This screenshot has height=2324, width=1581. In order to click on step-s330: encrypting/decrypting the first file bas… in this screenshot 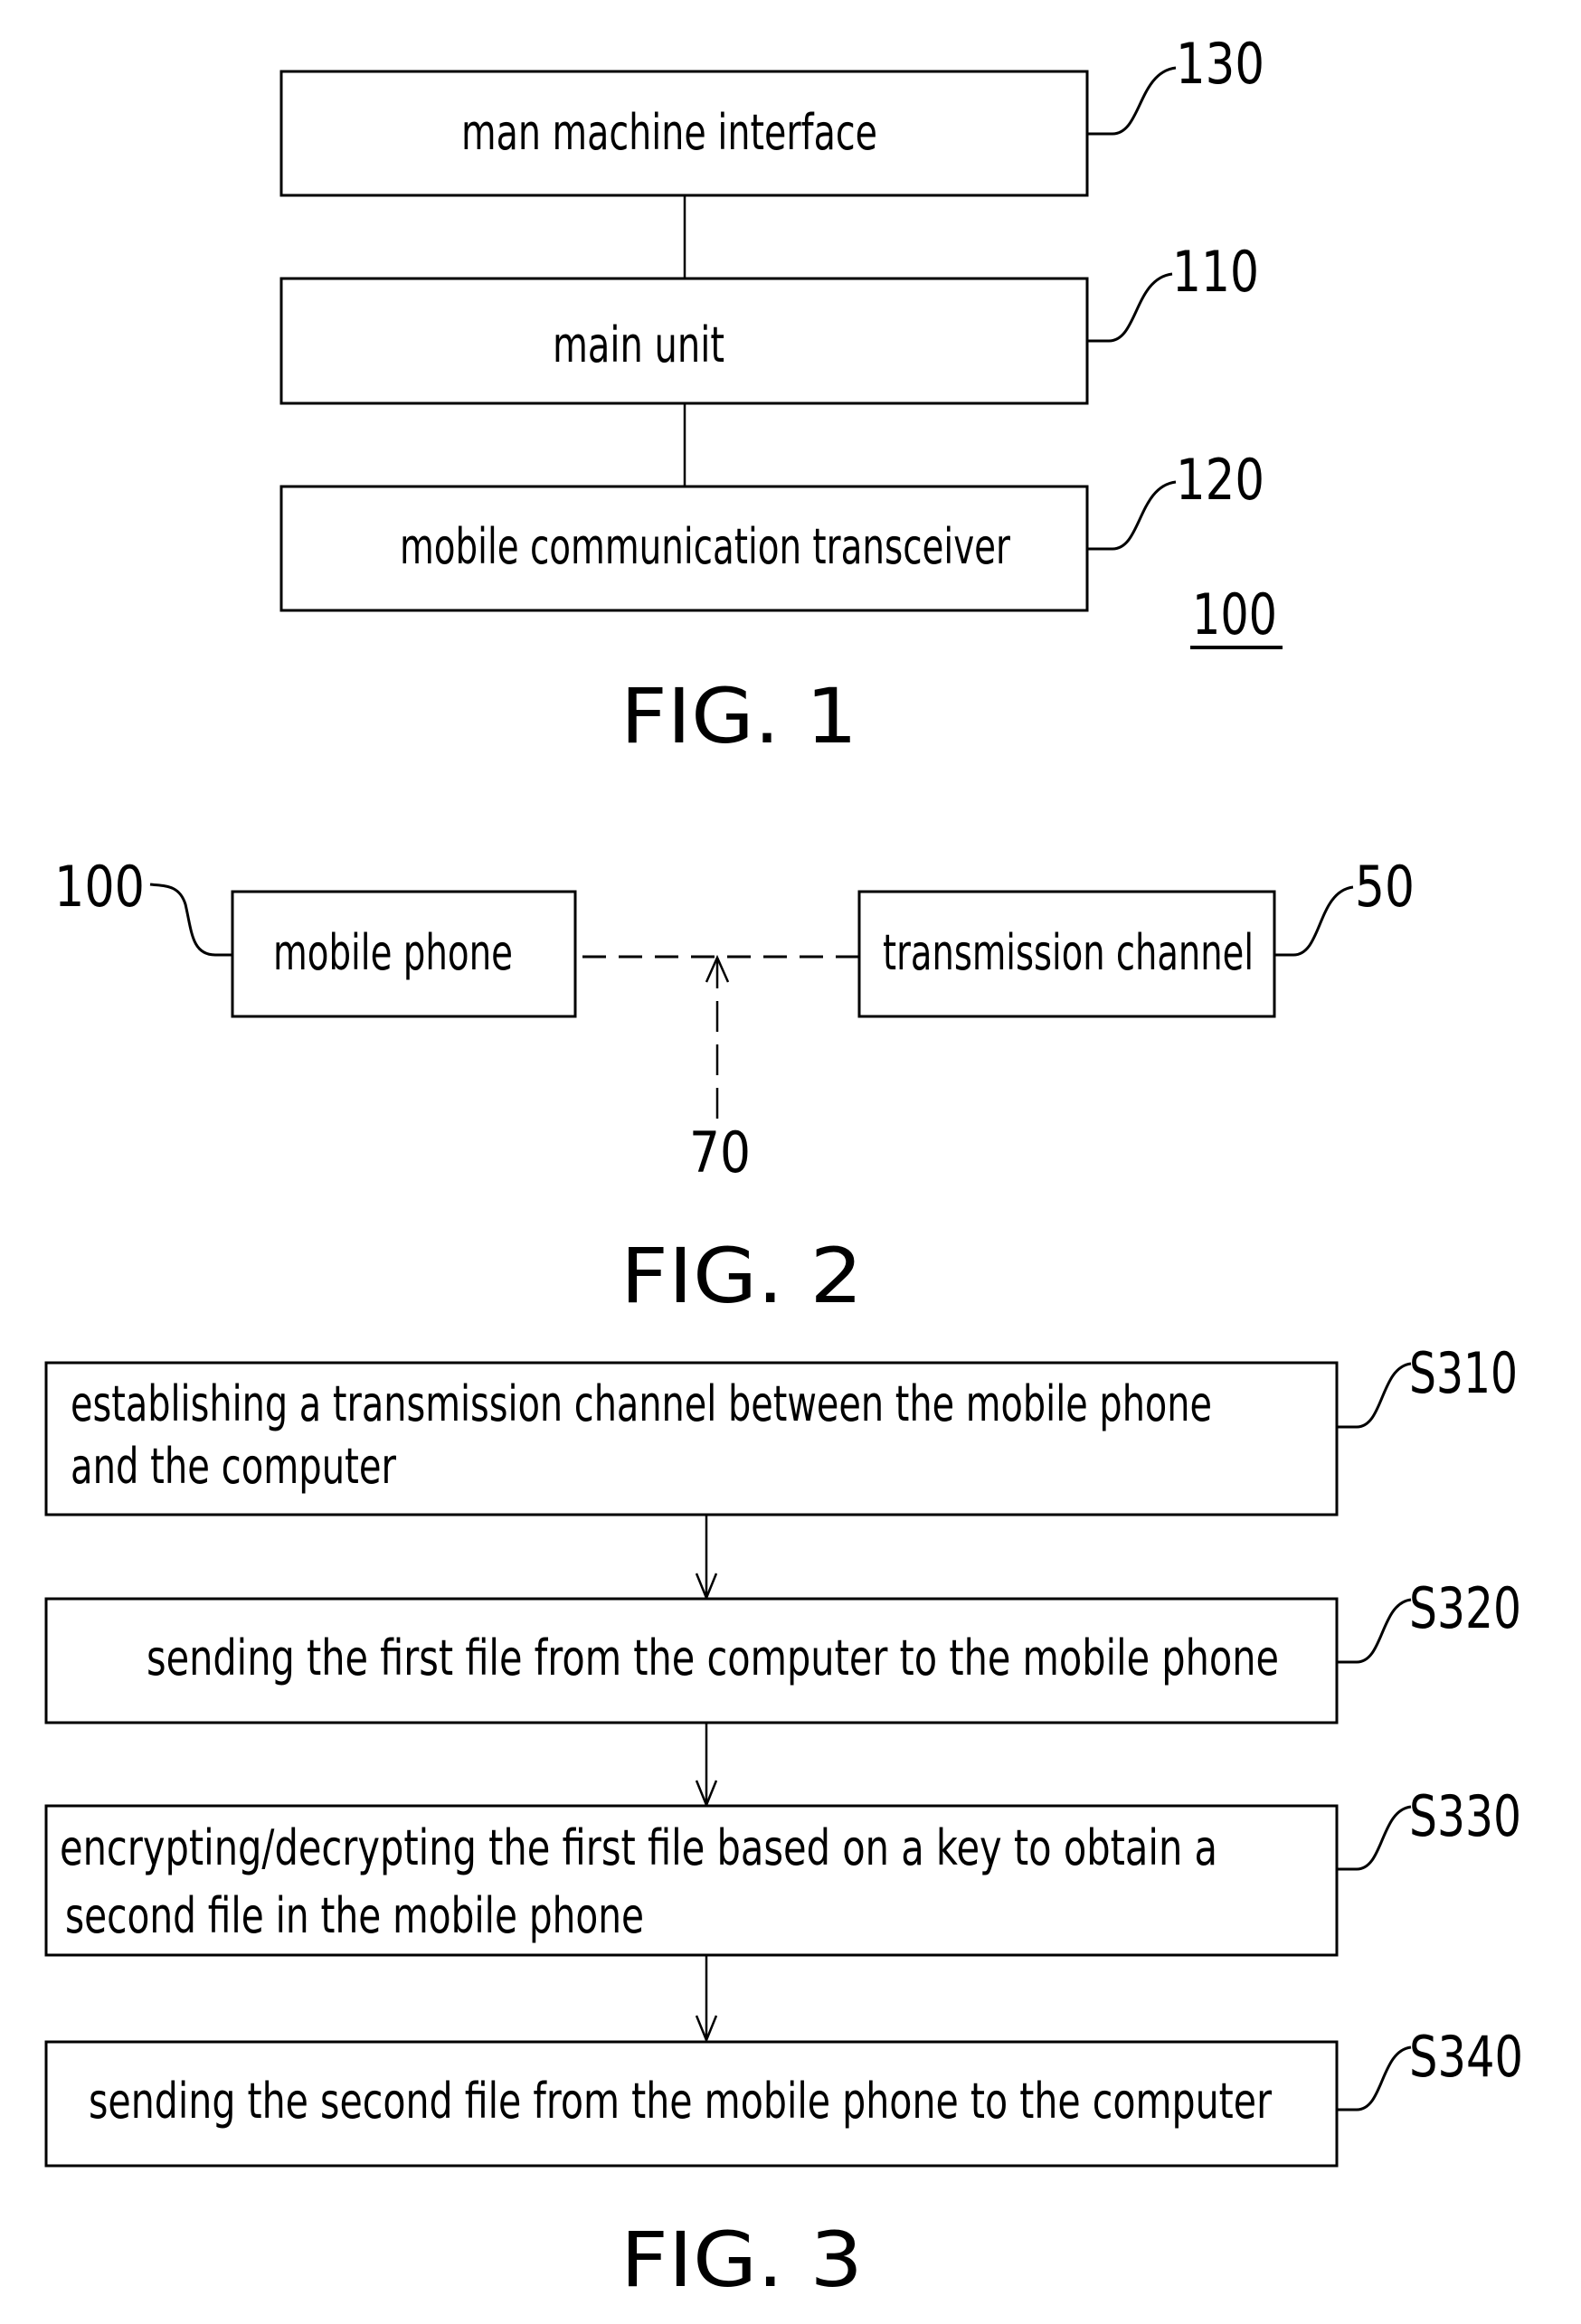, I will do `click(783, 1870)`.